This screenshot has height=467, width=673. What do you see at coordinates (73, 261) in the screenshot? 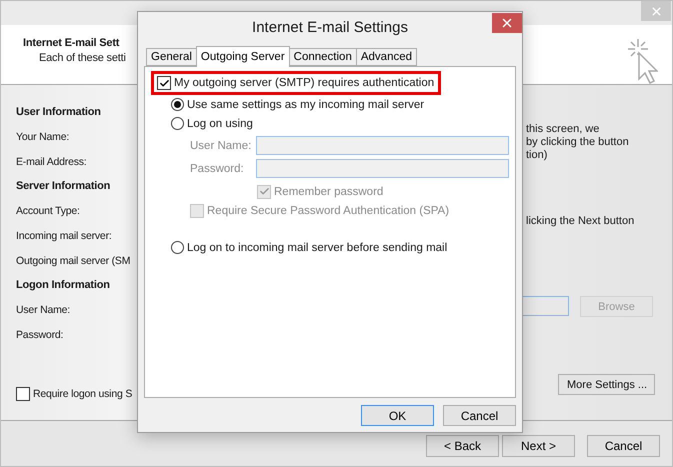
I see `field-label: Outgoing mail server (SM` at bounding box center [73, 261].